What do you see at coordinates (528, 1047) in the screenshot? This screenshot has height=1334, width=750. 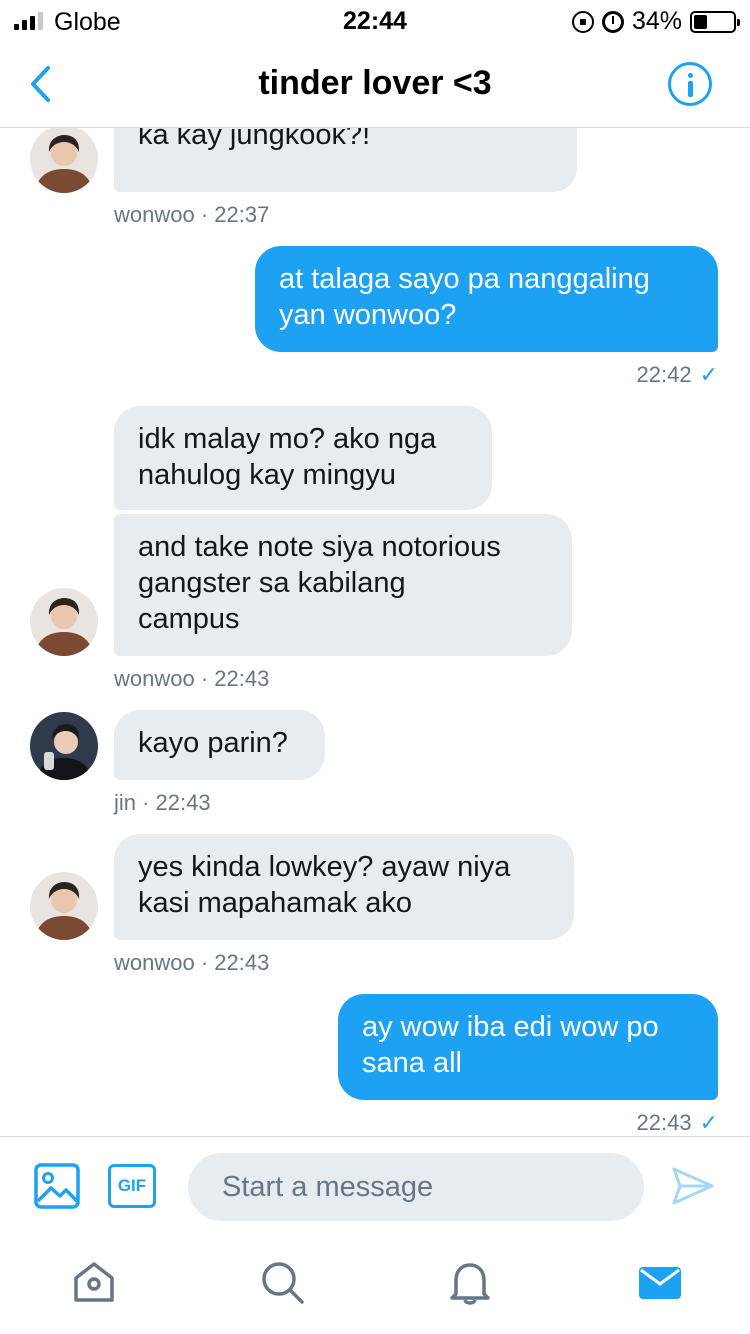 I see `message-bubble: ay wow iba edi wow po sana all` at bounding box center [528, 1047].